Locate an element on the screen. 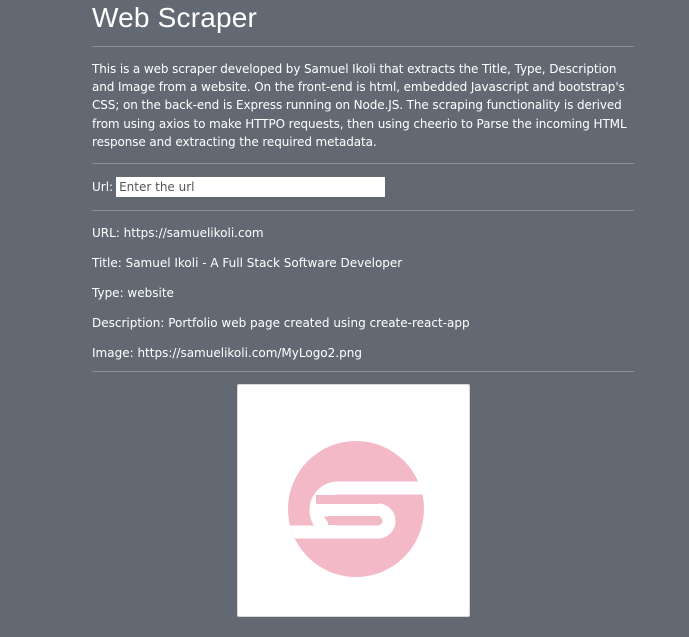 The height and width of the screenshot is (637, 689). url-label: Url: is located at coordinates (103, 187).